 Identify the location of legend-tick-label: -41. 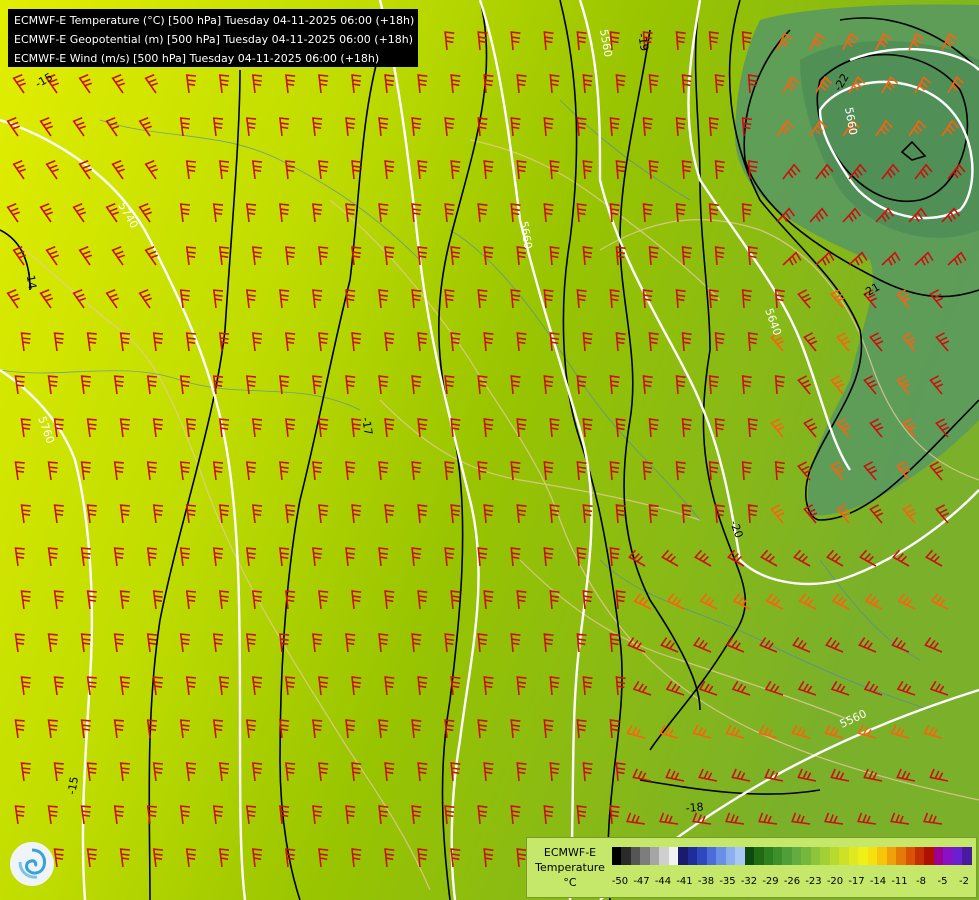
(684, 881).